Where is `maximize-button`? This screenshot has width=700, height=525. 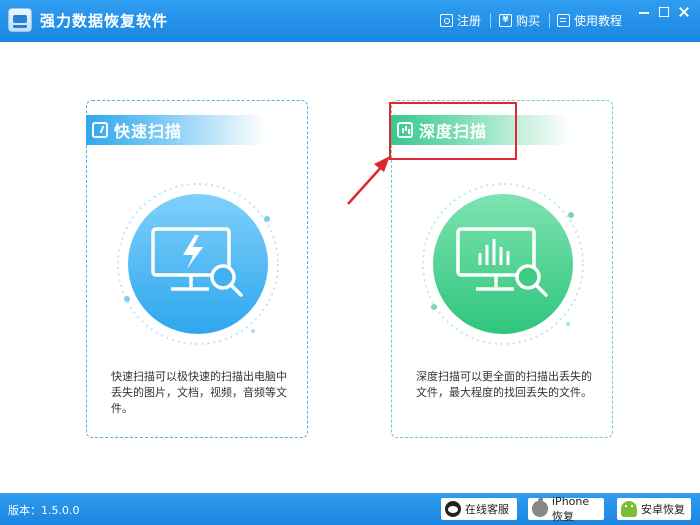
maximize-button is located at coordinates (664, 12).